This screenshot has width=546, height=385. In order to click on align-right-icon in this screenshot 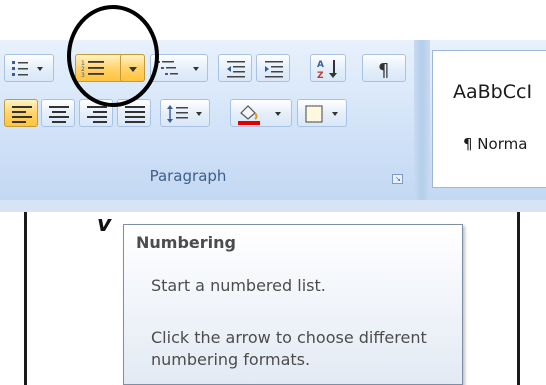, I will do `click(97, 114)`.